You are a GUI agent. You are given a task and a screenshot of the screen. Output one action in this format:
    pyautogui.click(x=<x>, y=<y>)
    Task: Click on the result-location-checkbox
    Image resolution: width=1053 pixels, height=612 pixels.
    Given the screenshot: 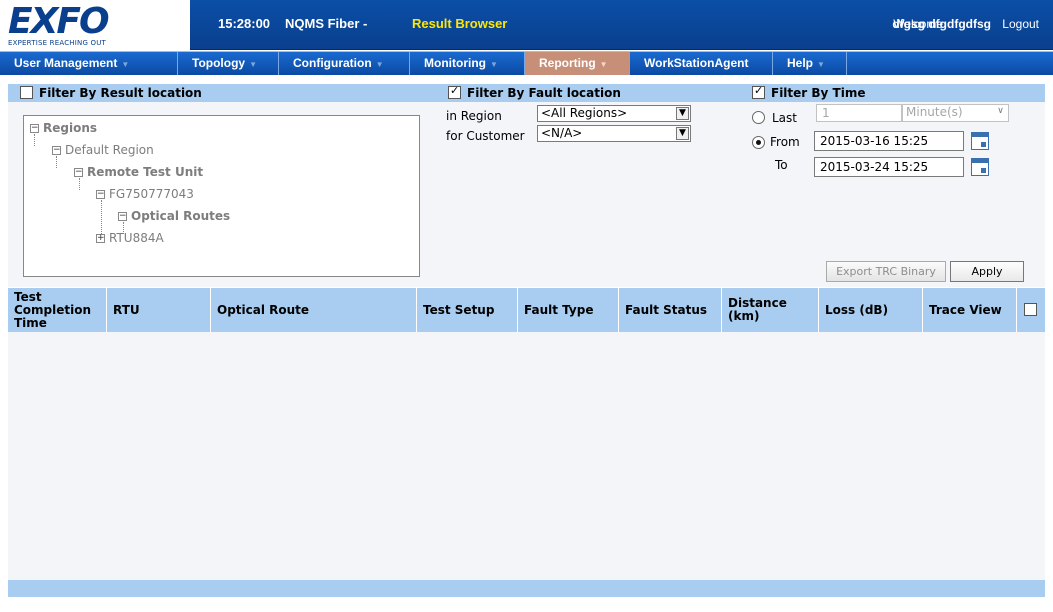 What is the action you would take?
    pyautogui.click(x=26, y=92)
    